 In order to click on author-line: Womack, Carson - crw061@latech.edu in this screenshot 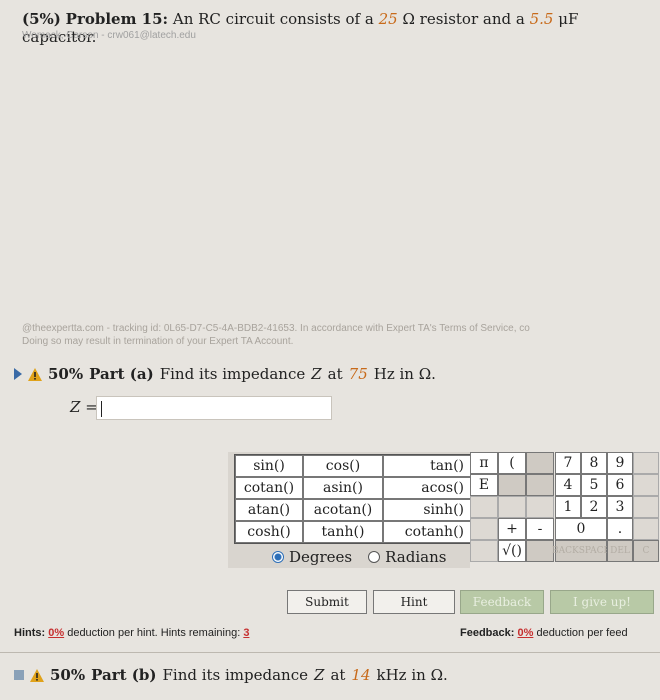, I will do `click(109, 35)`.